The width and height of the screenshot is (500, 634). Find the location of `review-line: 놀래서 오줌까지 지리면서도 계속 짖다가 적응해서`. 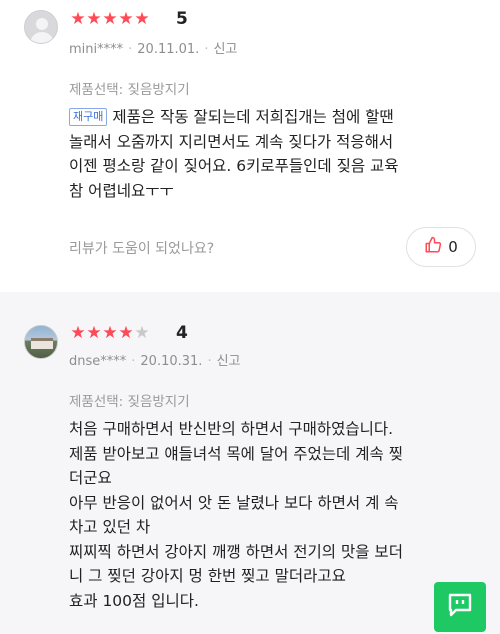

review-line: 놀래서 오줌까지 지리면서도 계속 짖다가 적응해서 is located at coordinates (231, 141).